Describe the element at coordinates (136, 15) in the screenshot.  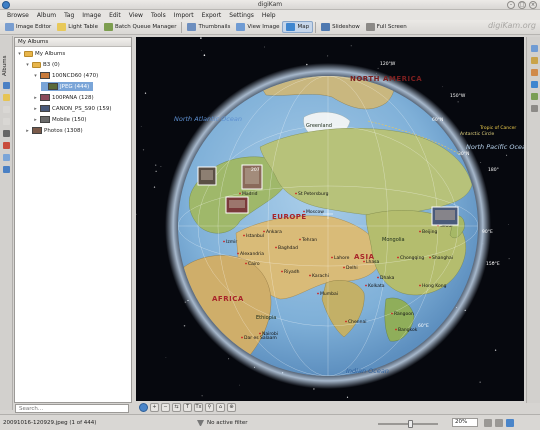
I see `menu-view: View` at that location.